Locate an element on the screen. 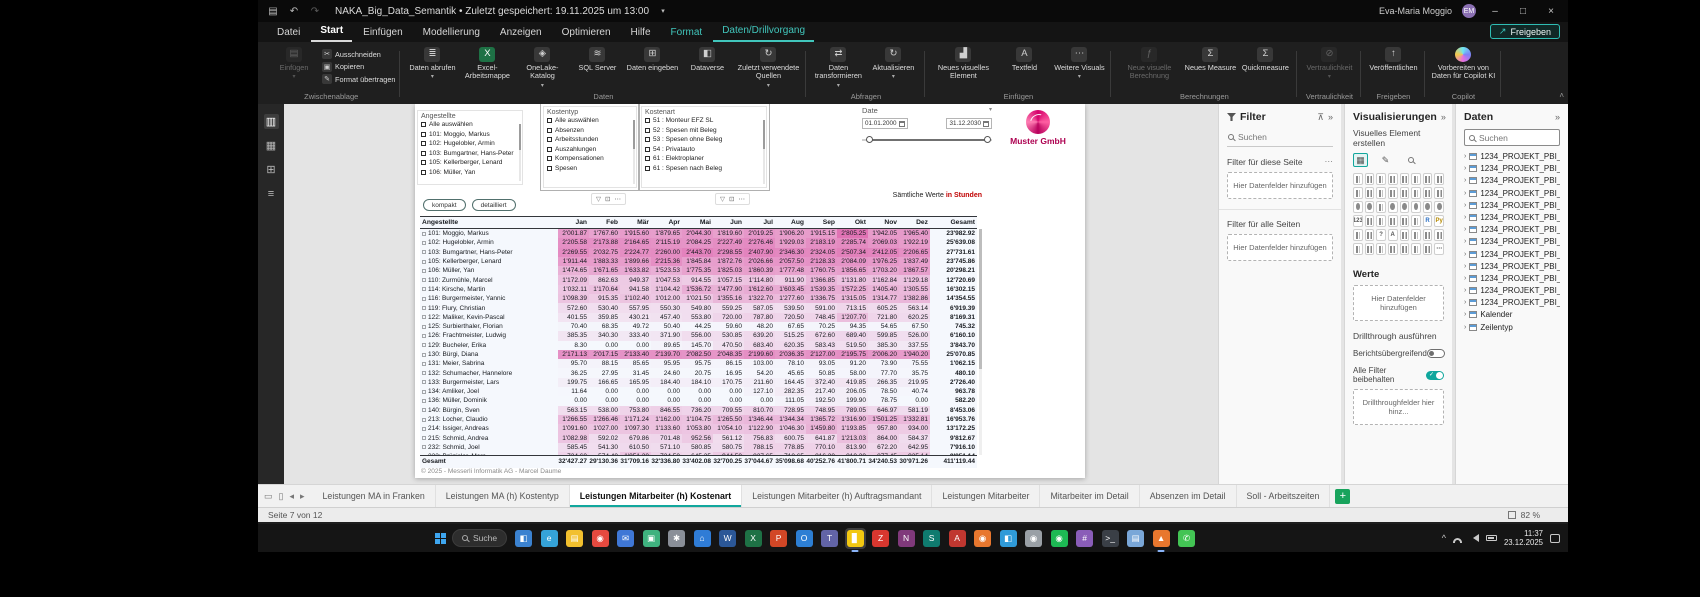 The image size is (1700, 597). matrix-row-label: 136: Müller, Dominik is located at coordinates (489, 400).